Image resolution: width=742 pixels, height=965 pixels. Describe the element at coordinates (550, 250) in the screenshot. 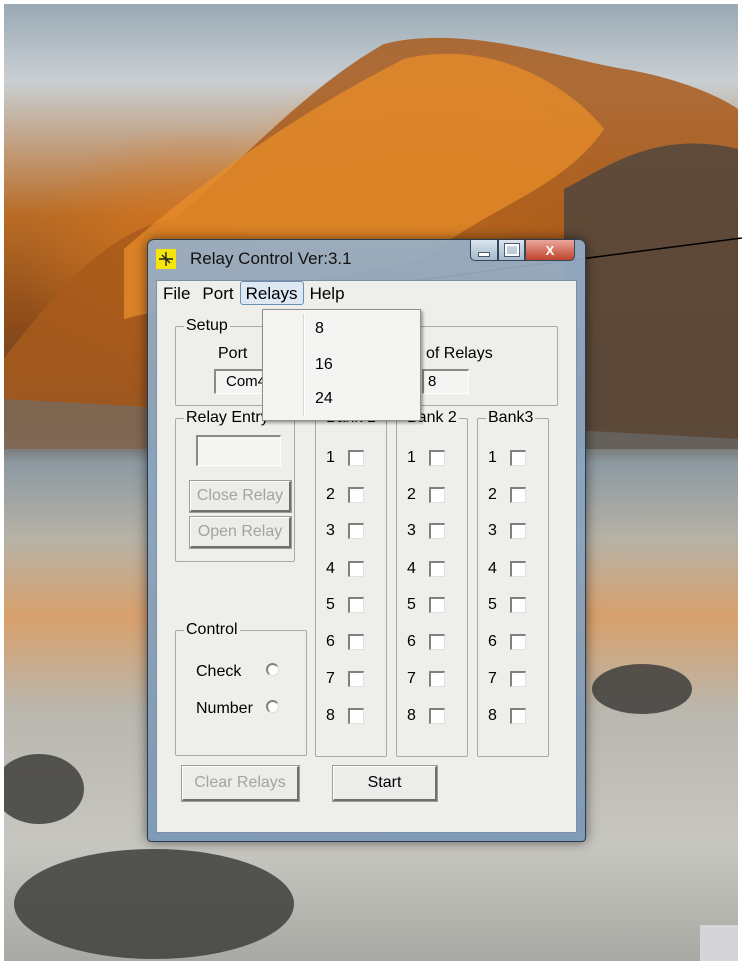

I see `close-button: X` at that location.